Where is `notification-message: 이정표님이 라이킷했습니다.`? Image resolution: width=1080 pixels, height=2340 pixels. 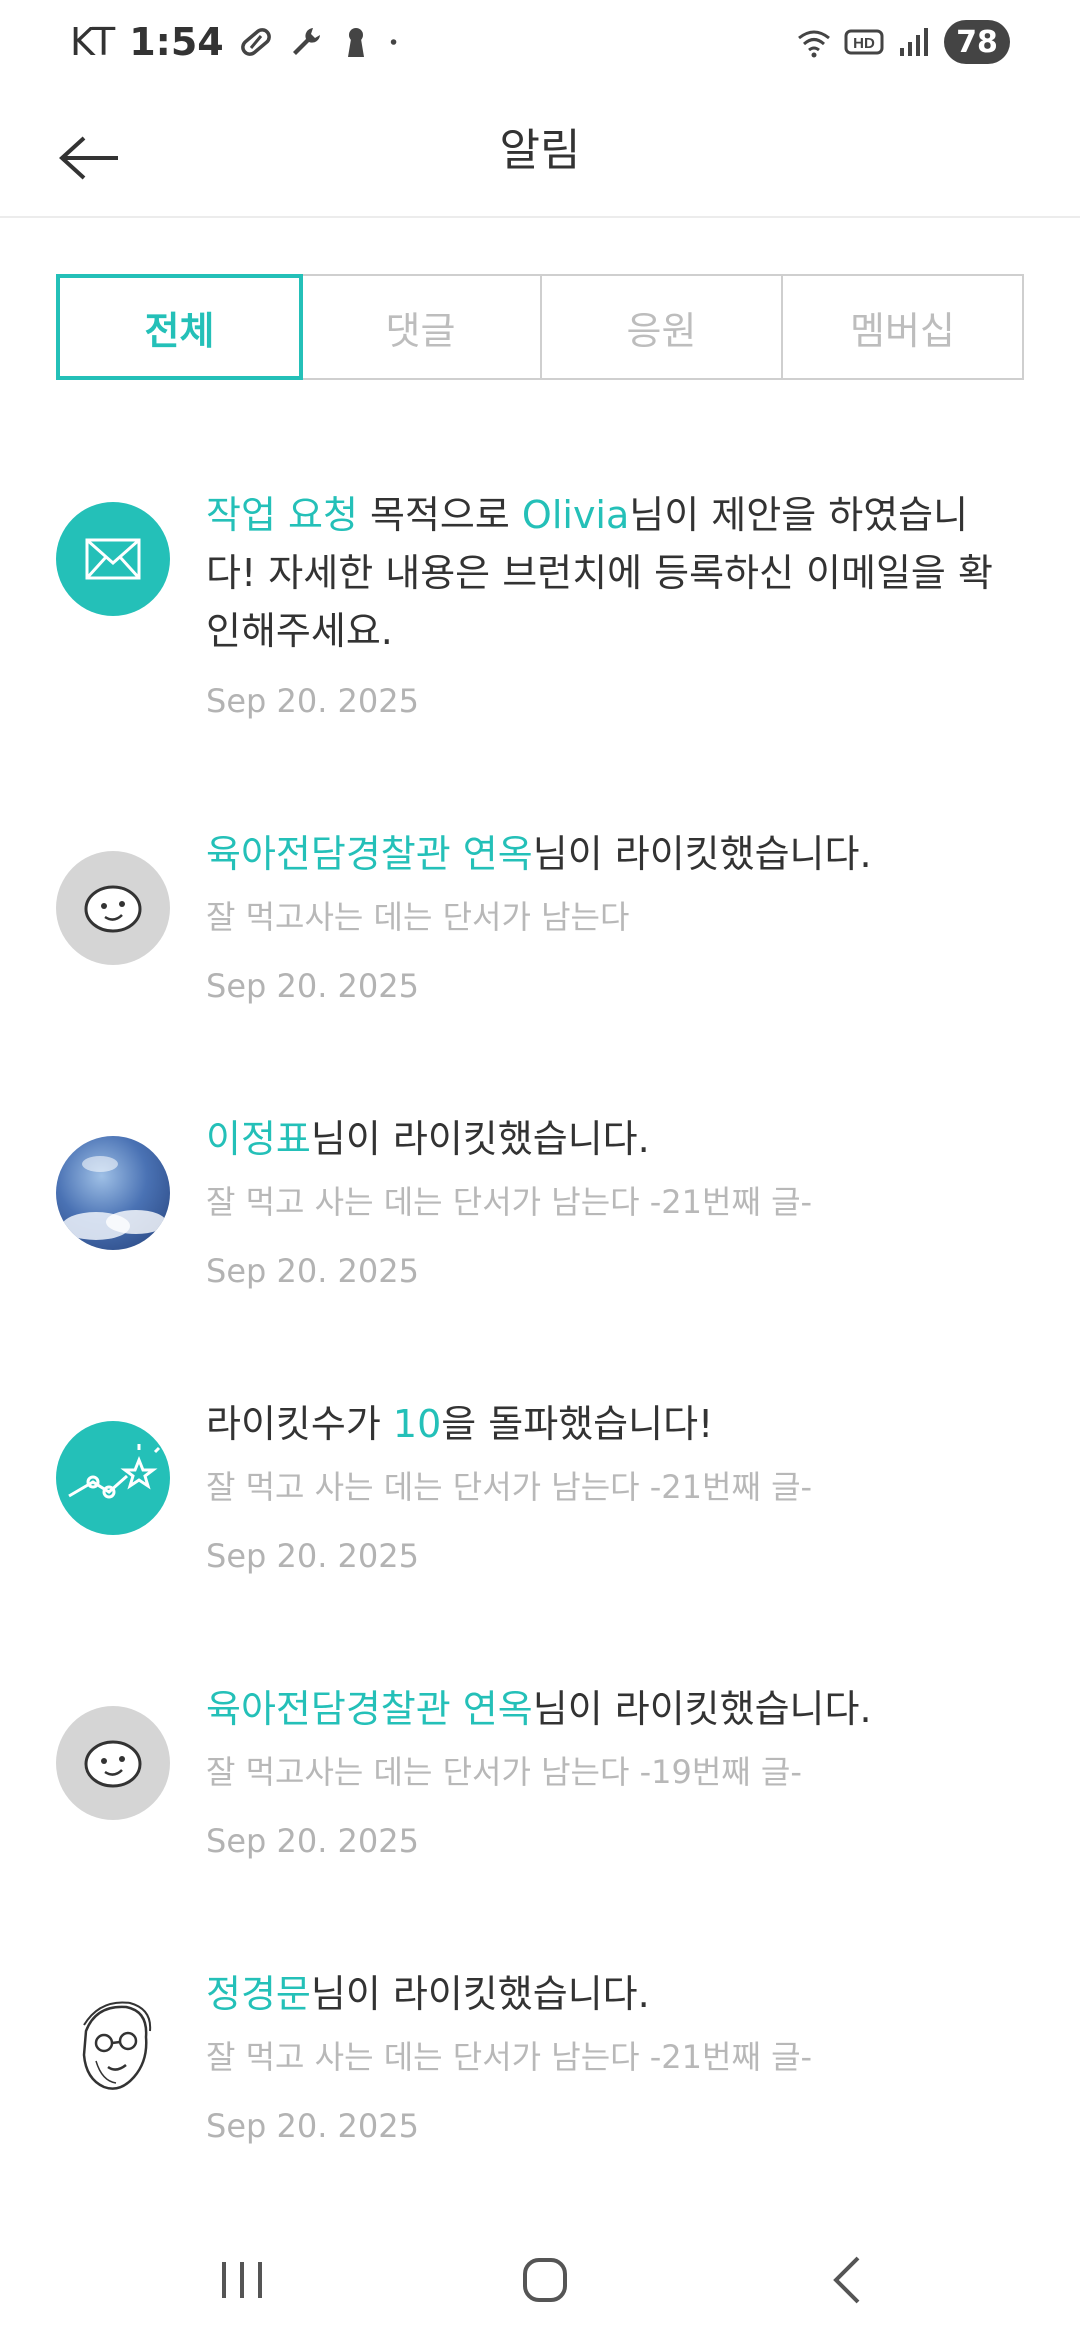
notification-message: 이정표님이 라이킷했습니다. is located at coordinates (611, 1139).